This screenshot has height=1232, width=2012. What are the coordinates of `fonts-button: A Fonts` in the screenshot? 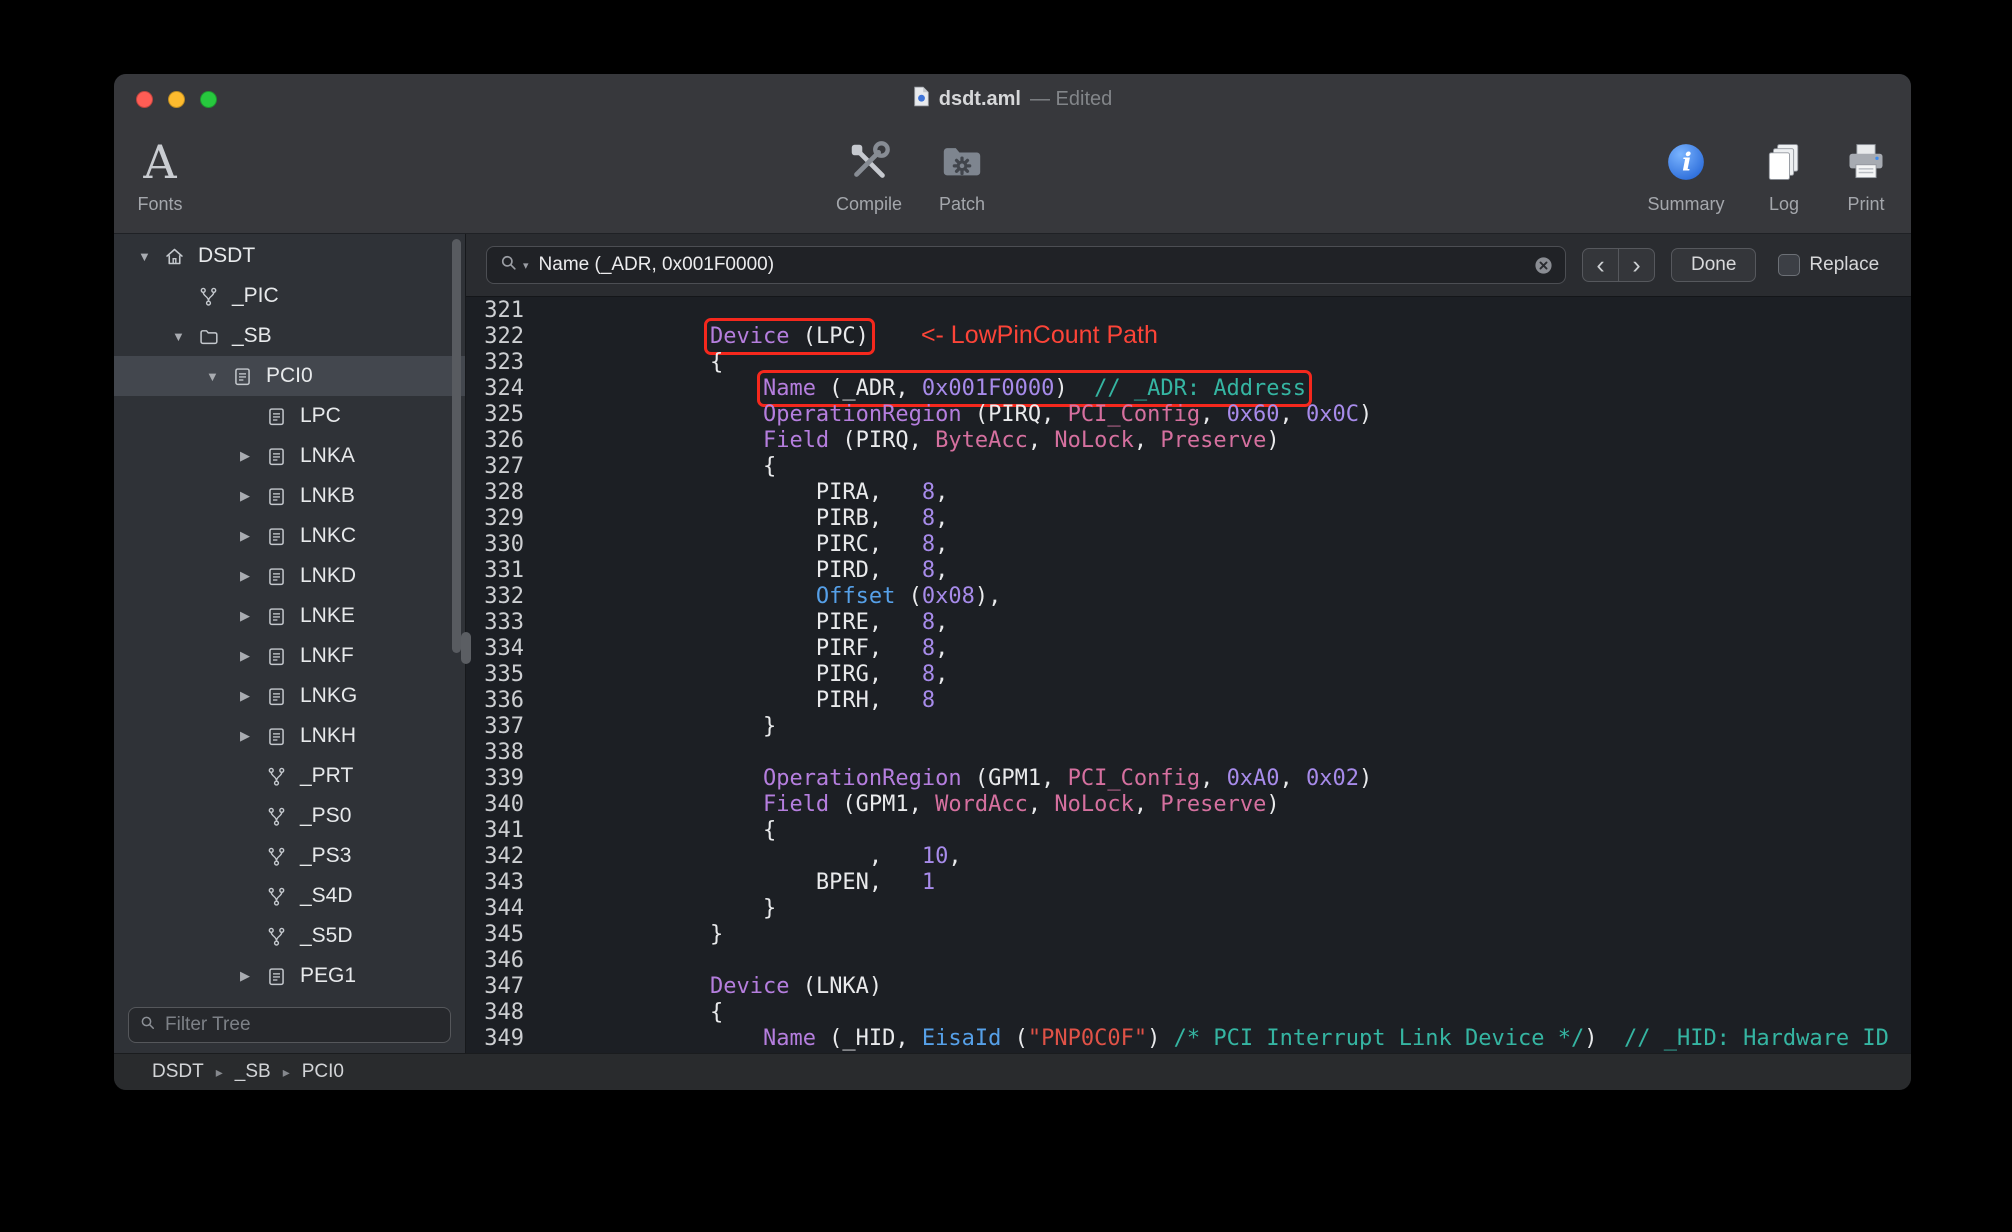 It's located at (160, 173).